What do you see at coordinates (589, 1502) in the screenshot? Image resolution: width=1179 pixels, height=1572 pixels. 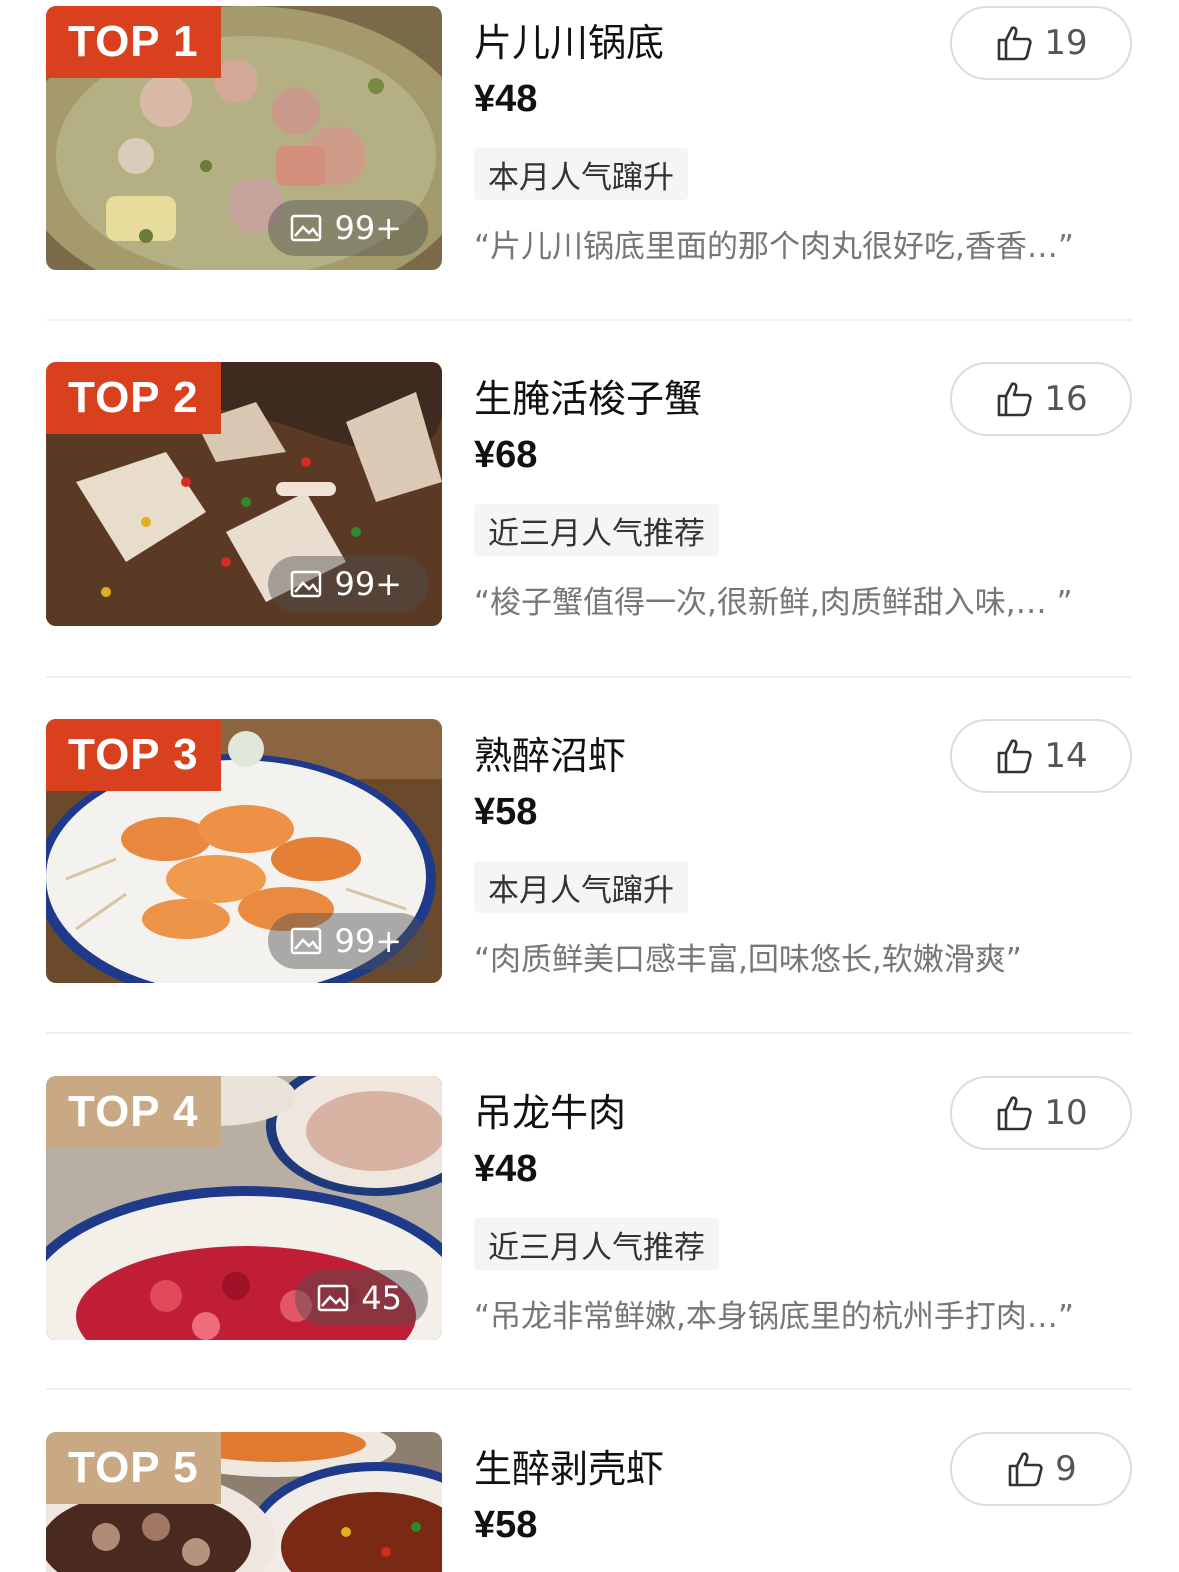 I see `dish-item-5: TOP 5 生醉剥壳虾 ¥58 9` at bounding box center [589, 1502].